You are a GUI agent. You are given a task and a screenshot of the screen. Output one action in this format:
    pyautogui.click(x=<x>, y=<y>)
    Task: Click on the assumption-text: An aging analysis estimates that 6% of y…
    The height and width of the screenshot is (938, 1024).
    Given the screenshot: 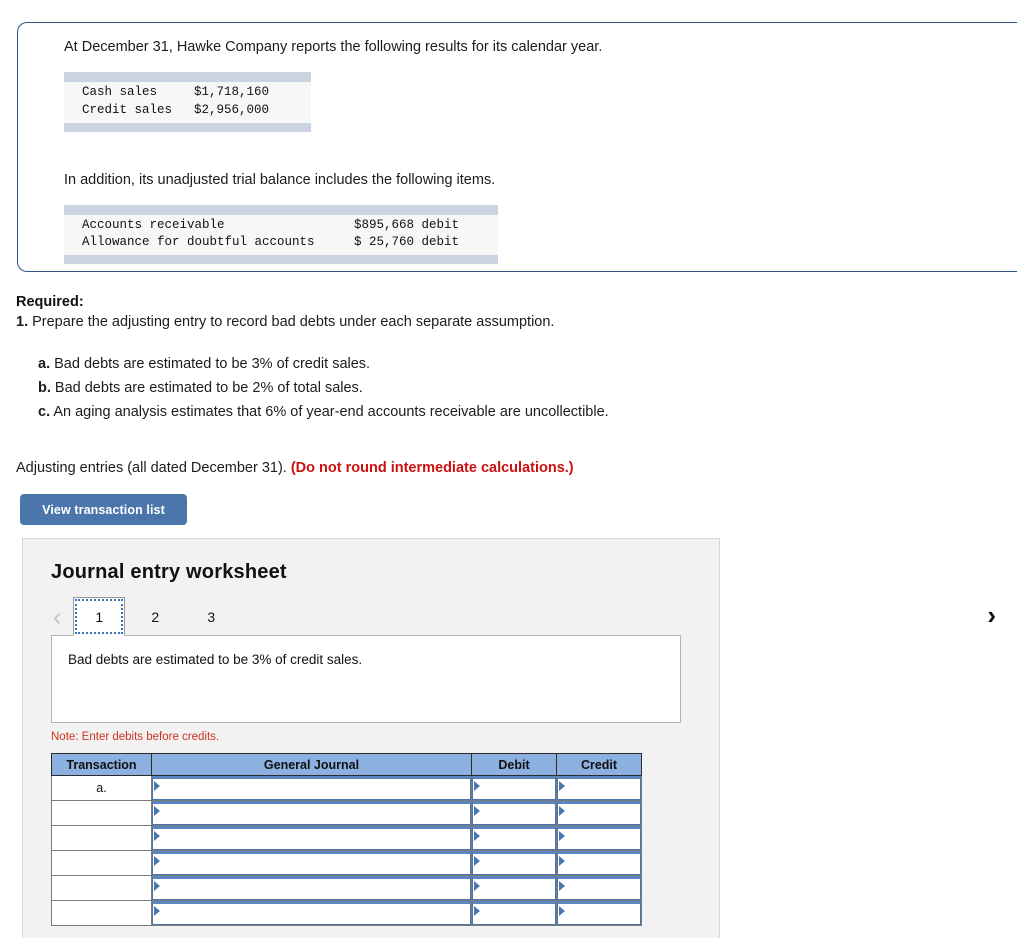 What is the action you would take?
    pyautogui.click(x=329, y=411)
    